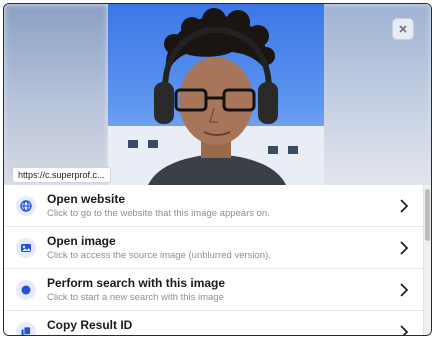 The width and height of the screenshot is (435, 339). I want to click on blurred-background-right, so click(376, 94).